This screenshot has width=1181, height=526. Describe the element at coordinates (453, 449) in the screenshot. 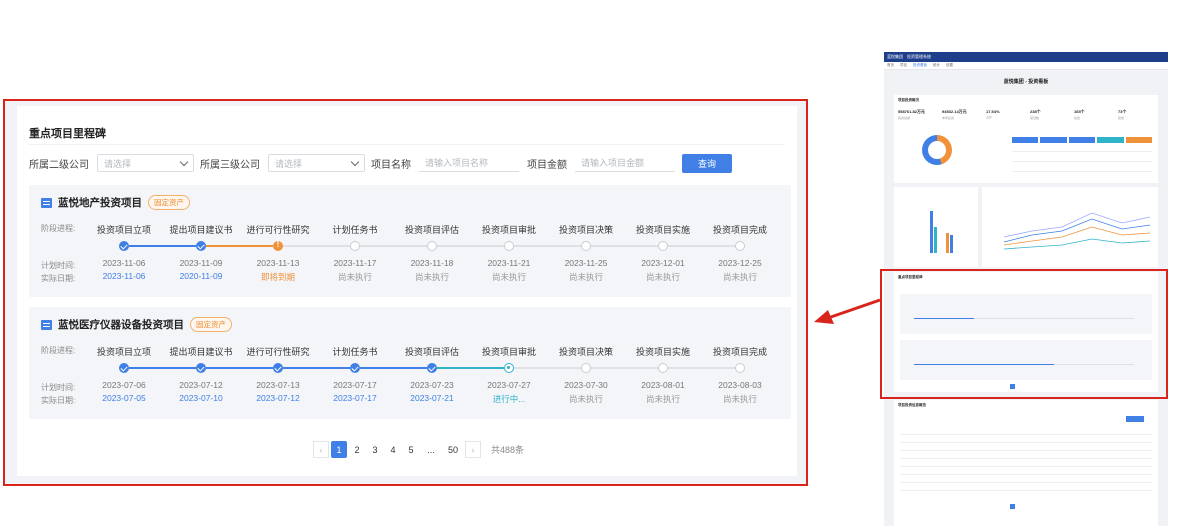

I see `page-button: 50` at that location.